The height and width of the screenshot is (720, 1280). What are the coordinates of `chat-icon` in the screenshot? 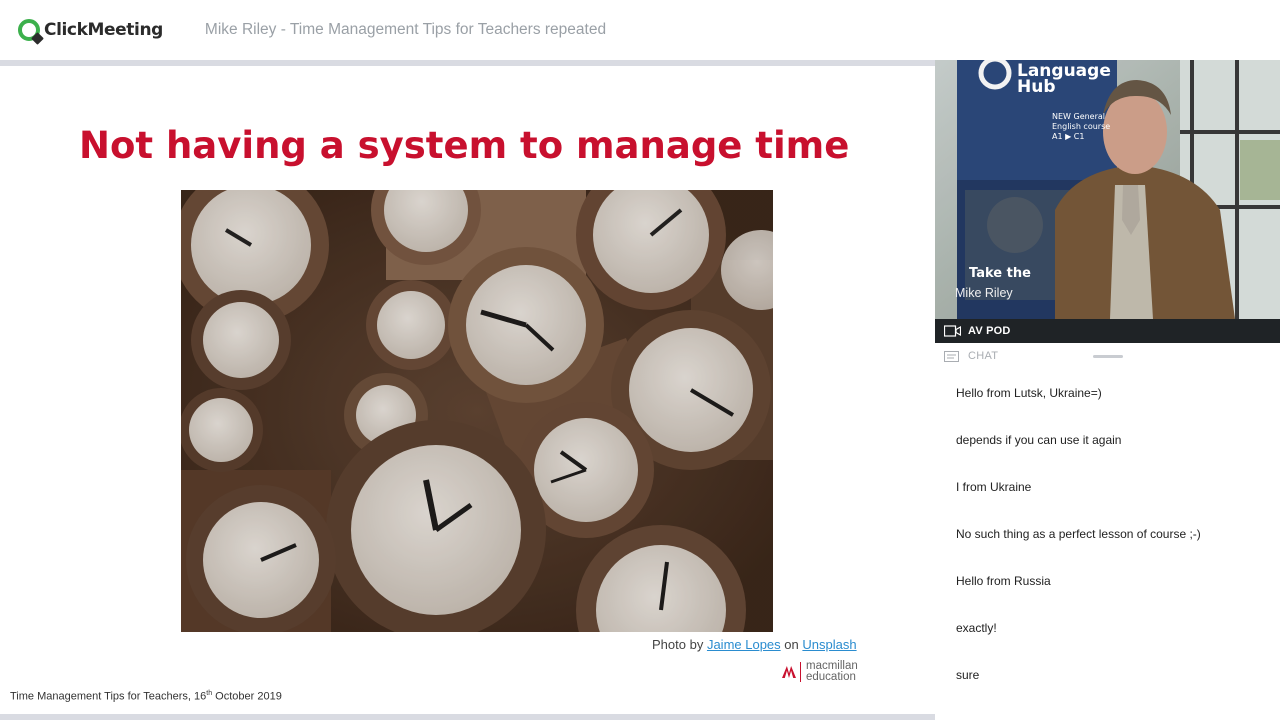 It's located at (951, 356).